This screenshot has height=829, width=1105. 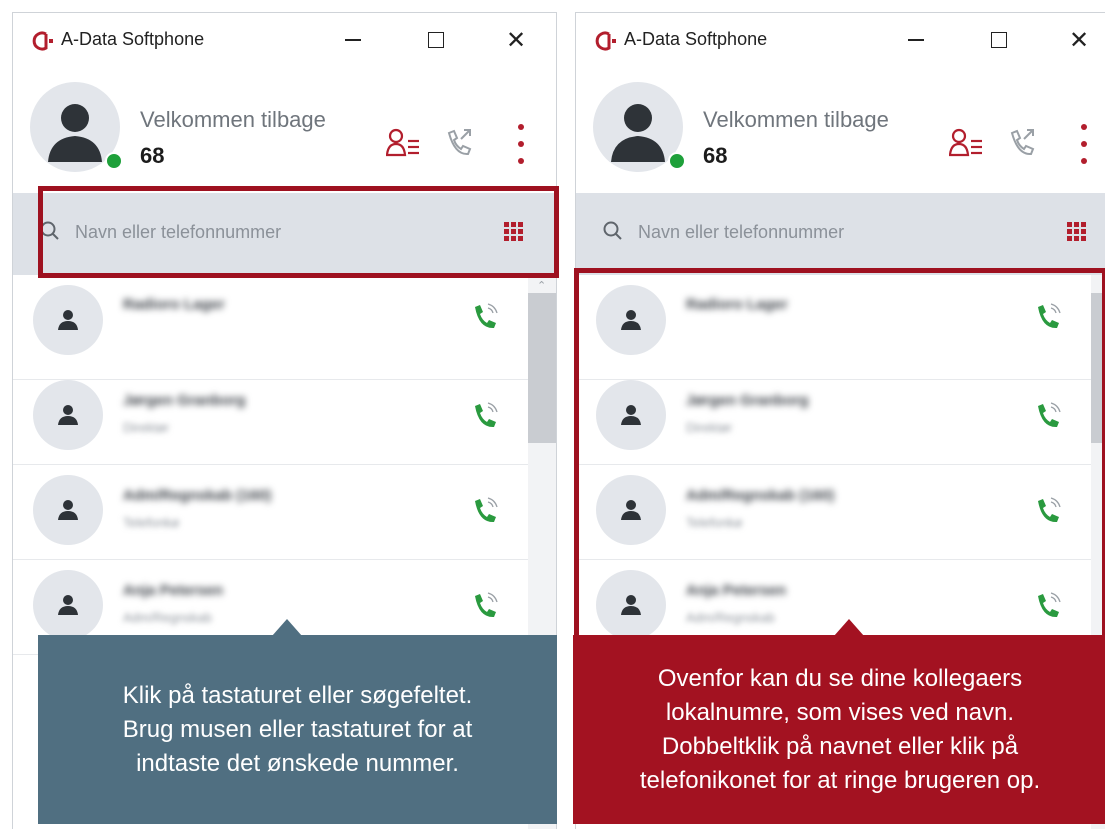 What do you see at coordinates (151, 522) in the screenshot?
I see `contact-role: Telefonkø` at bounding box center [151, 522].